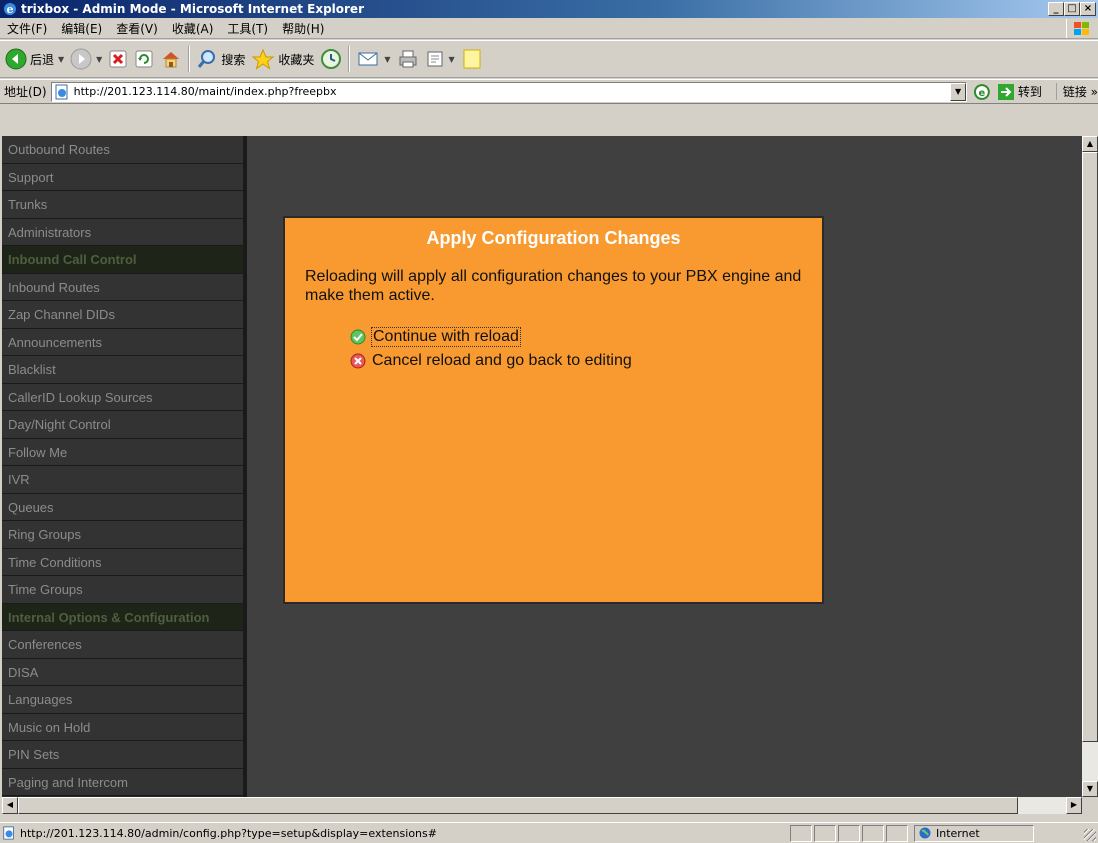 This screenshot has height=843, width=1098. I want to click on print-icon, so click(408, 59).